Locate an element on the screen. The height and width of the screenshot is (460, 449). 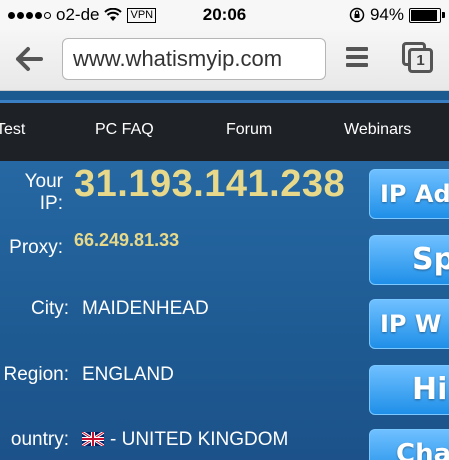
nav-item-pc-faq: PC FAQ is located at coordinates (124, 130).